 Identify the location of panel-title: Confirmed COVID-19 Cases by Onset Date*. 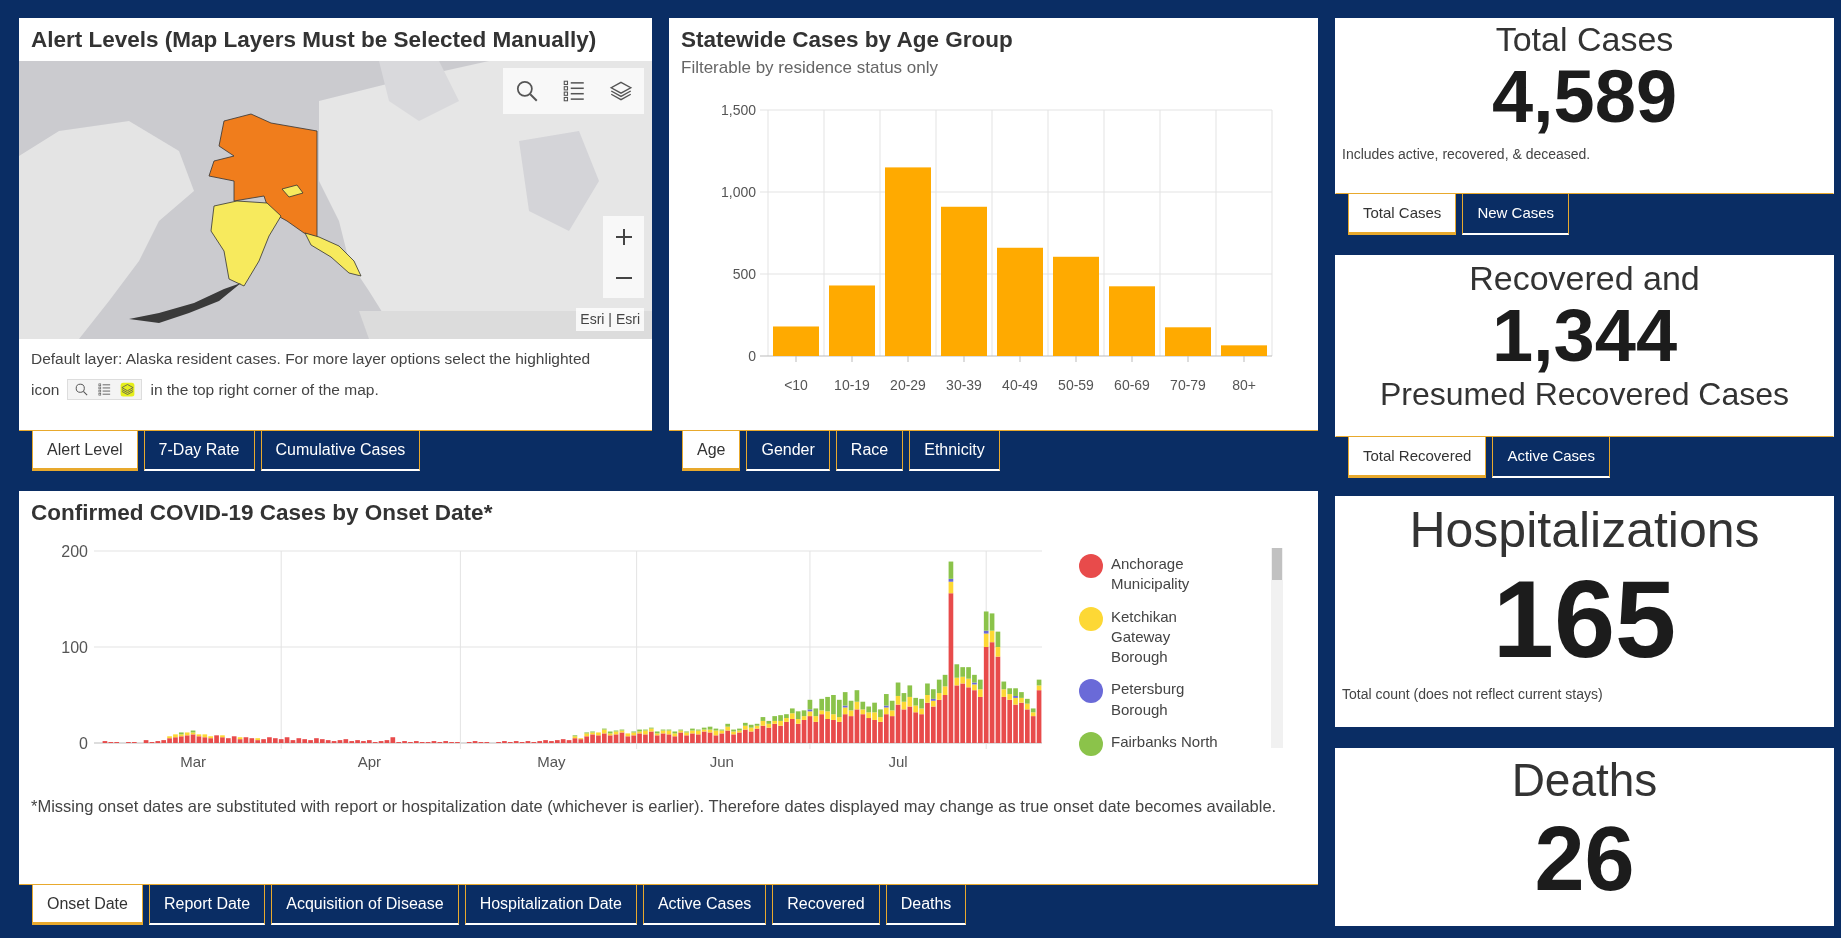
(262, 512).